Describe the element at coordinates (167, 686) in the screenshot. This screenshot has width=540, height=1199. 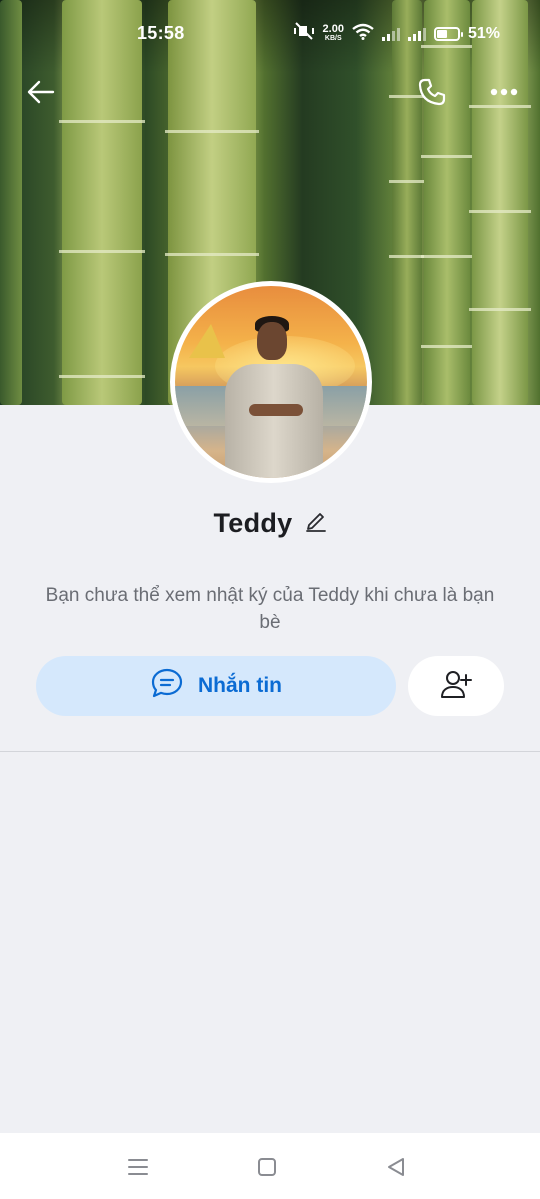
I see `chat-bubble-icon` at that location.